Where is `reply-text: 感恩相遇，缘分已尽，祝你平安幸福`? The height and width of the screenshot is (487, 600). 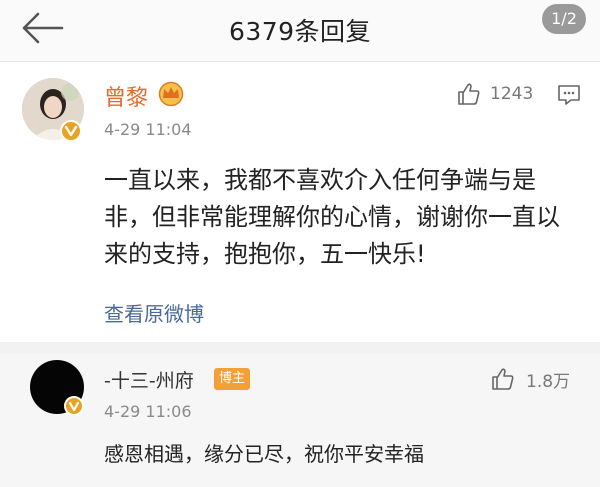 reply-text: 感恩相遇，缘分已尽，祝你平安幸福 is located at coordinates (264, 454).